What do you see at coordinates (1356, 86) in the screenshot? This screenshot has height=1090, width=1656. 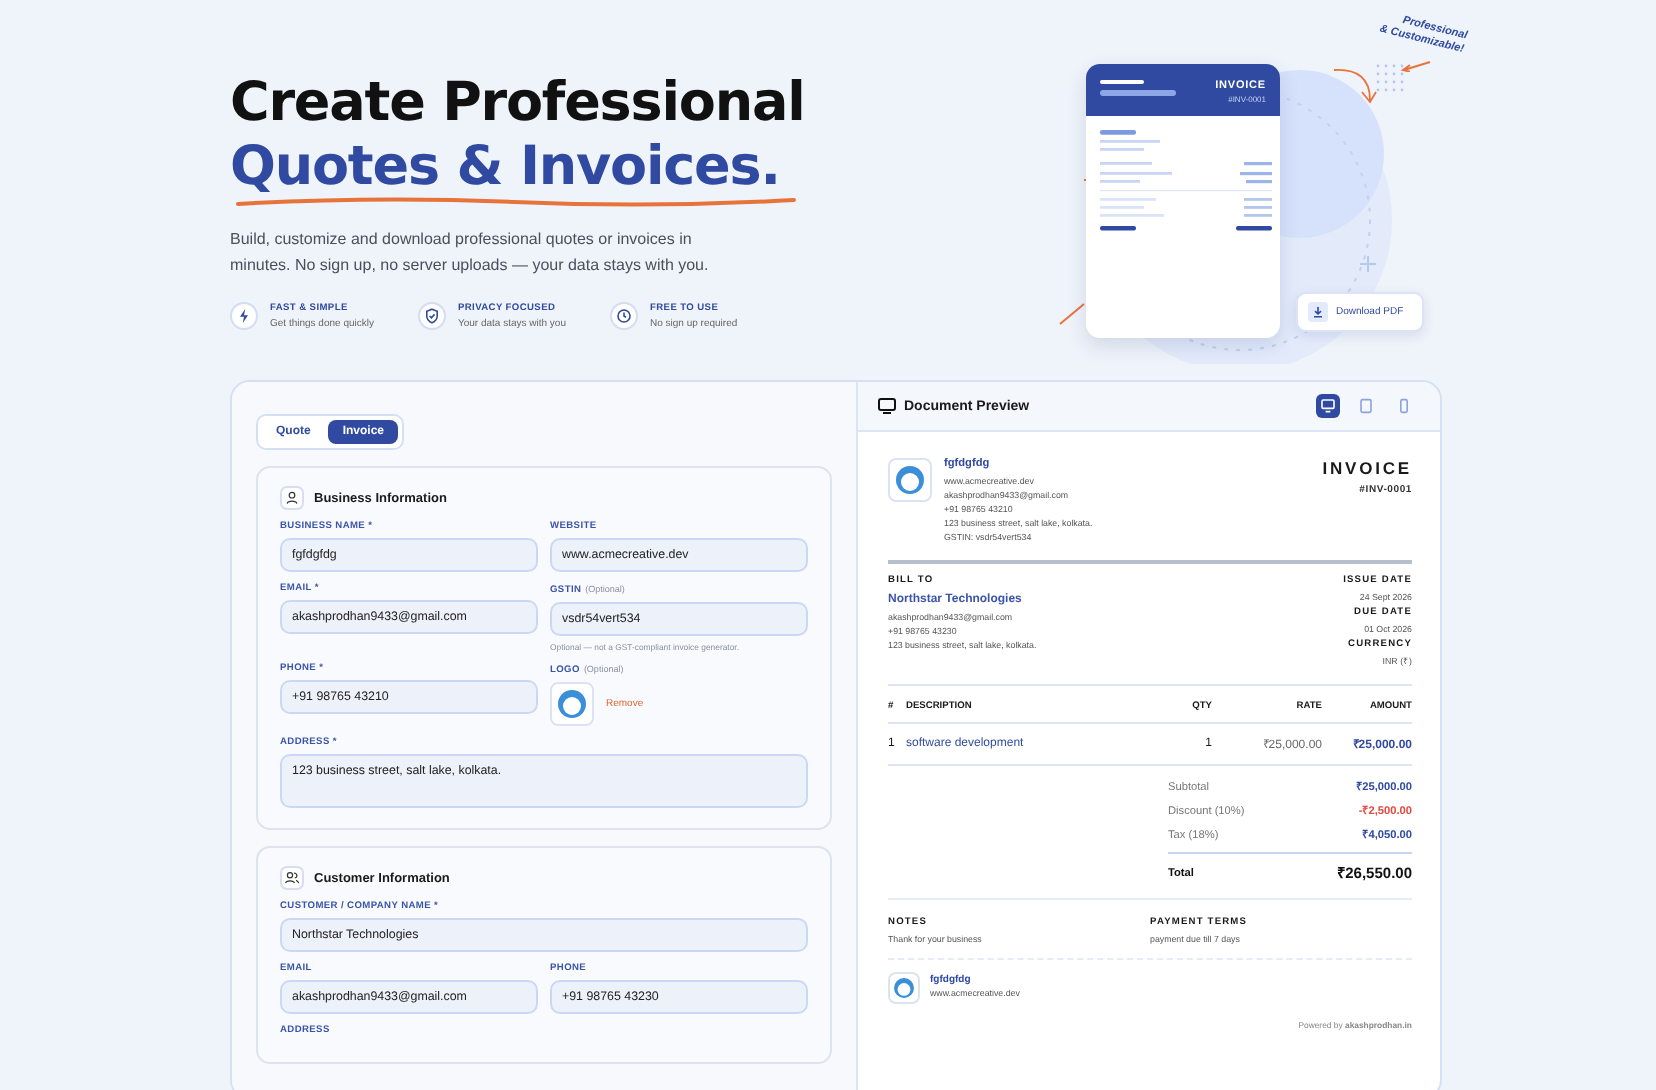 I see `curved-arrow-icon` at bounding box center [1356, 86].